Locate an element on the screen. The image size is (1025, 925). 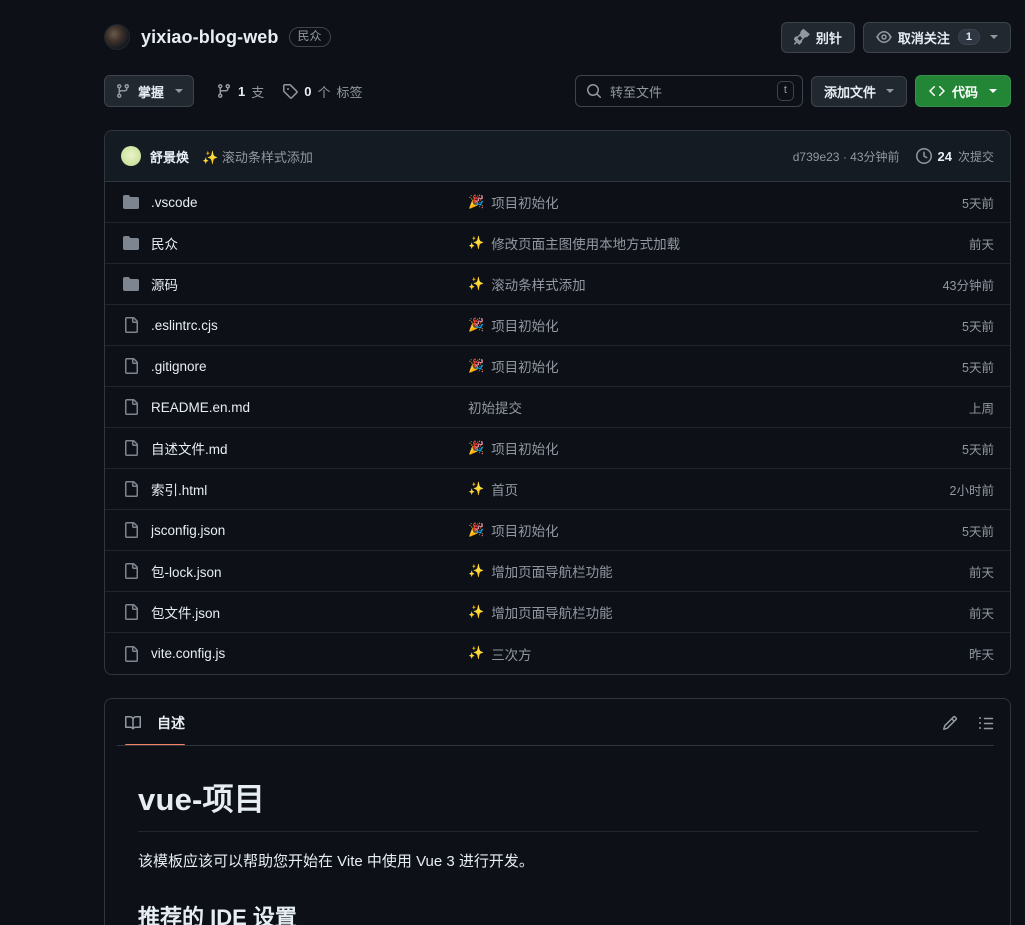
table-row: 源码 ✨ 滚动条样式添加 43分钟前 is located at coordinates (557, 284).